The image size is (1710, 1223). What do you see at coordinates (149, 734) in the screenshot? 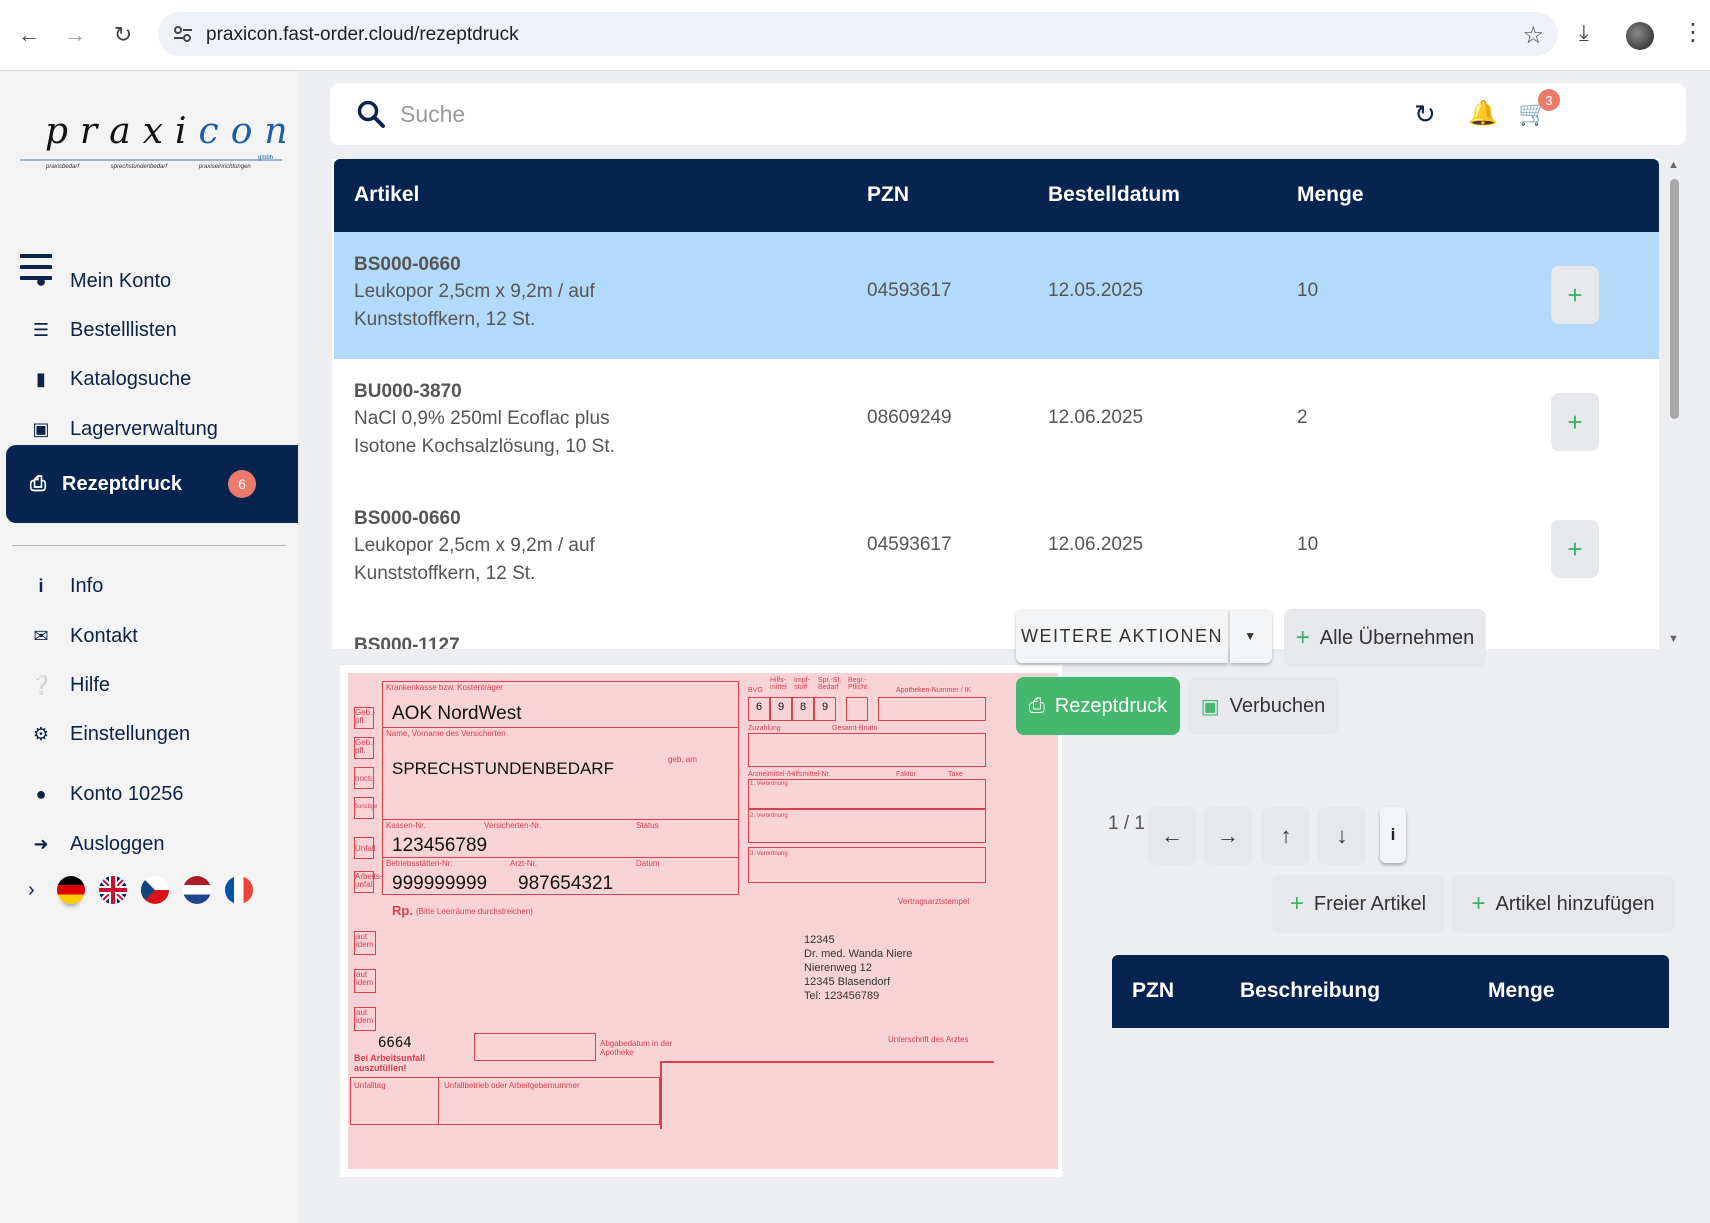
I see `sidebar-item-einstellungen: ⚙ Einstellungen` at bounding box center [149, 734].